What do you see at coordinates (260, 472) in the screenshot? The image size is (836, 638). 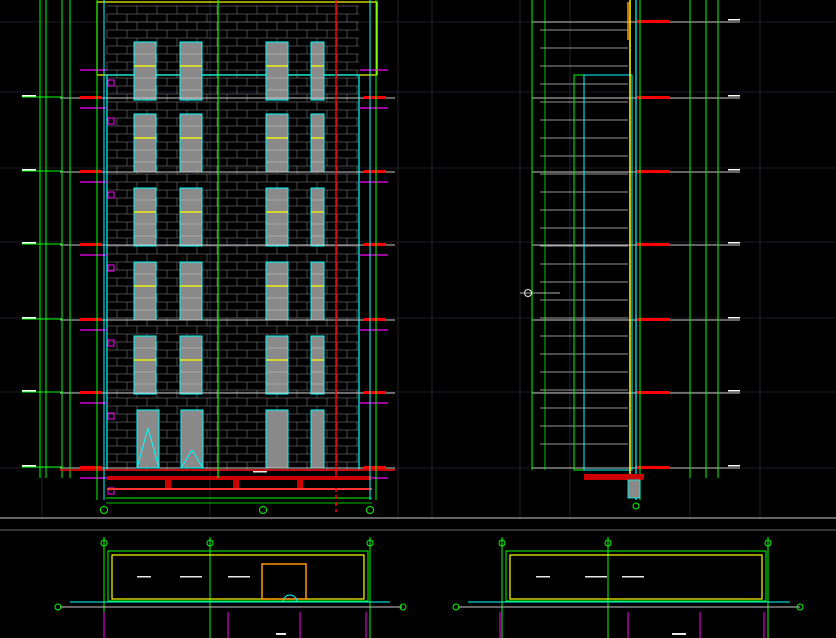 I see `front-title-mark` at bounding box center [260, 472].